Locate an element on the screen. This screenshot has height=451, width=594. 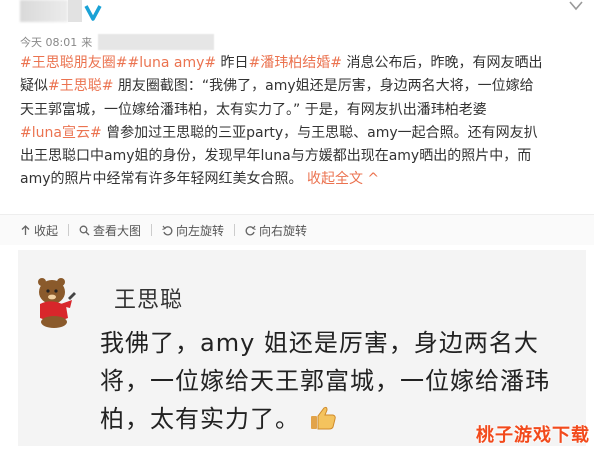
post-text-segment: 曾参加过王思聪的三亚party，与王思聪、amy一起合照。还有网友扒 is located at coordinates (319, 132).